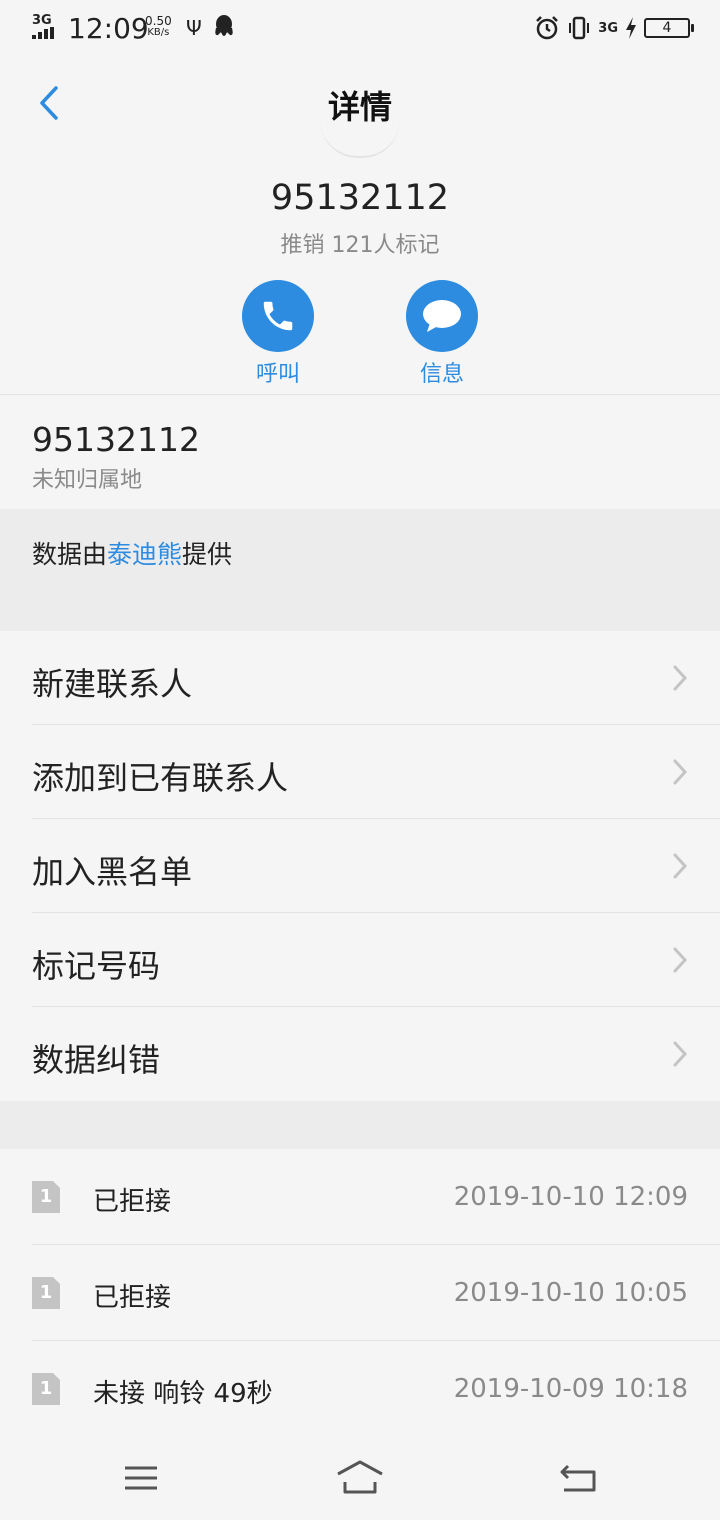 Image resolution: width=720 pixels, height=1520 pixels. What do you see at coordinates (224, 29) in the screenshot?
I see `qq-icon` at bounding box center [224, 29].